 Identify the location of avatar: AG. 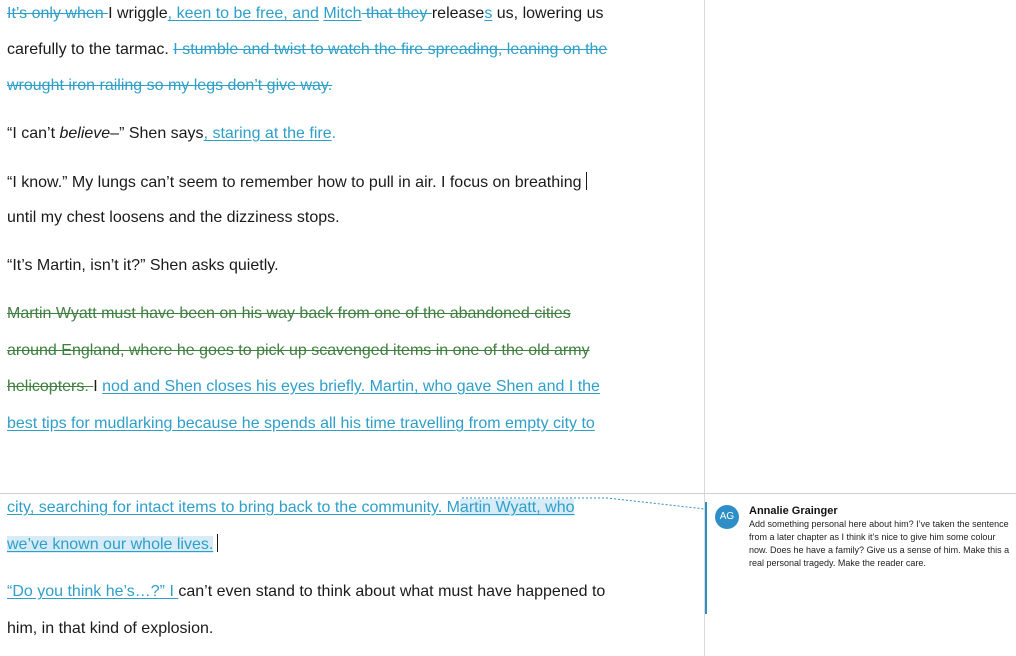
(727, 517).